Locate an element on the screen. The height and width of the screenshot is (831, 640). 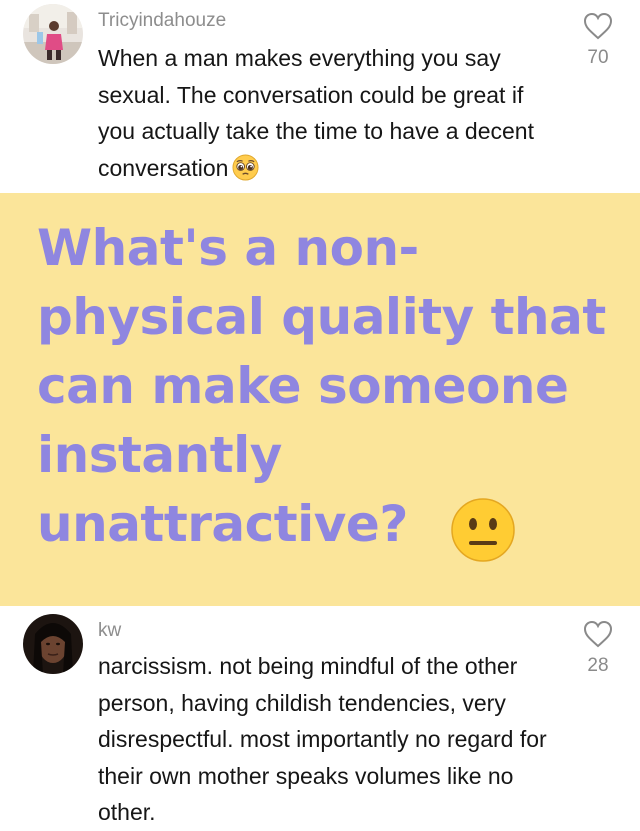
user-avatar-icon is located at coordinates (53, 644).